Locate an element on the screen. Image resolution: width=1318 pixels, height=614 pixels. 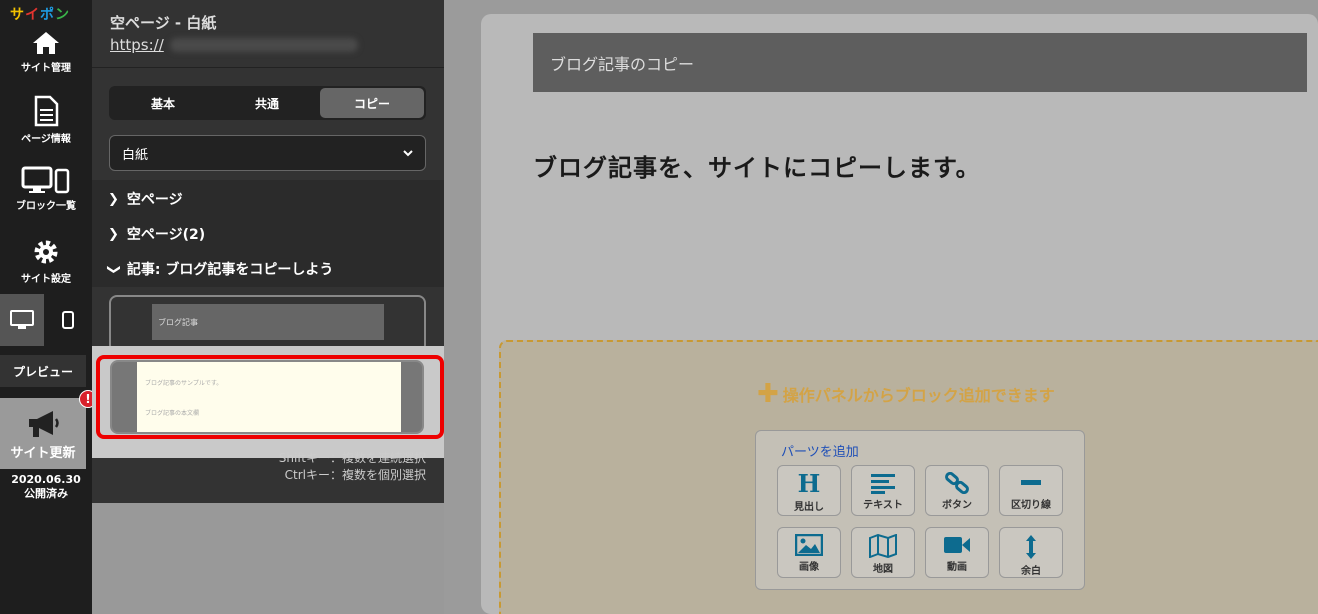
thumbnail-text: ブログ記事 is located at coordinates (268, 322).